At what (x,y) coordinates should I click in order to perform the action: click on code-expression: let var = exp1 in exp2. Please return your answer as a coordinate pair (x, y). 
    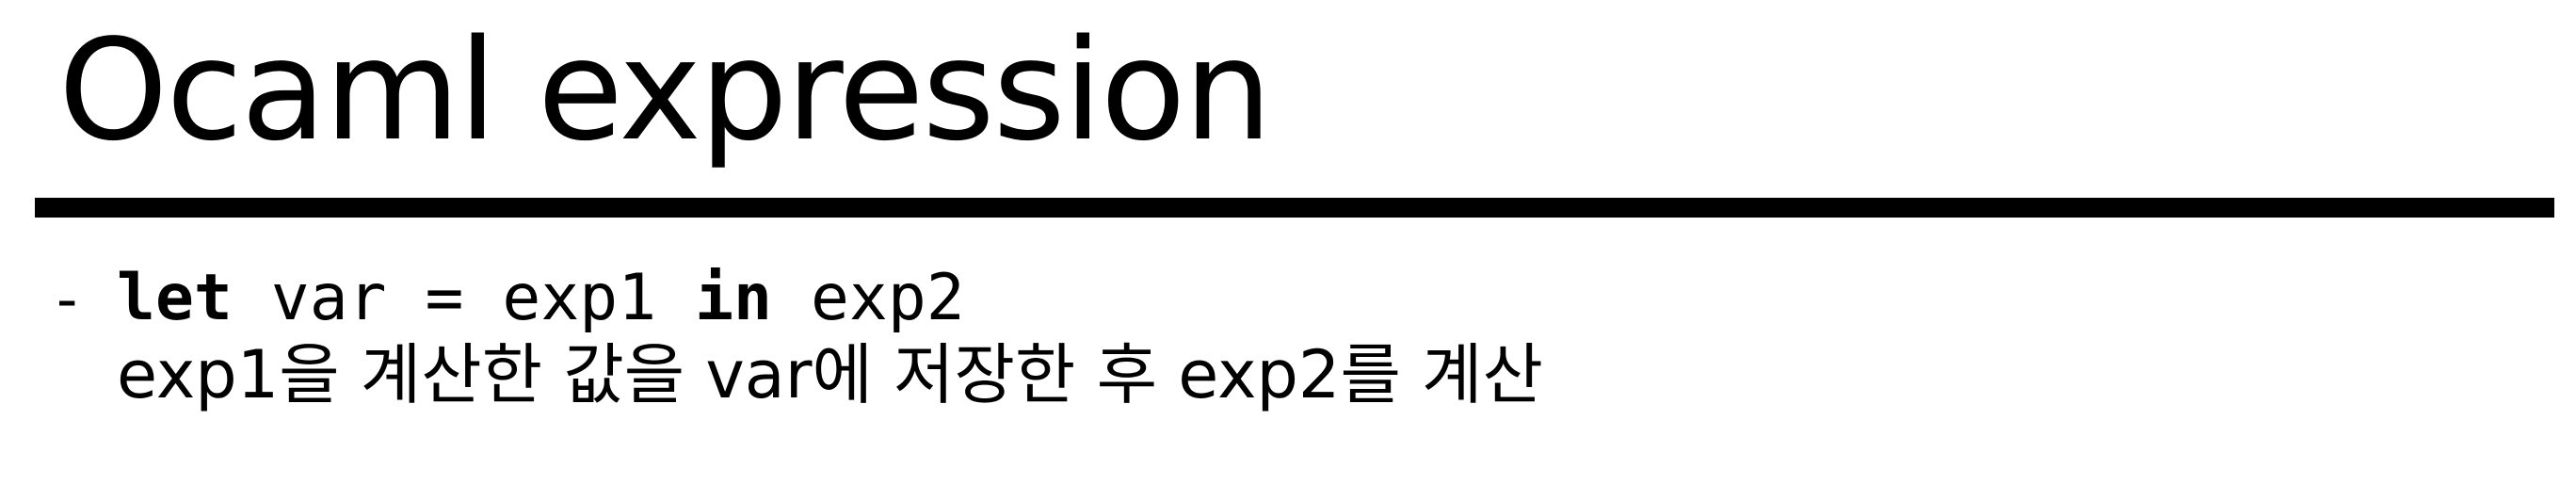
    Looking at the image, I should click on (541, 298).